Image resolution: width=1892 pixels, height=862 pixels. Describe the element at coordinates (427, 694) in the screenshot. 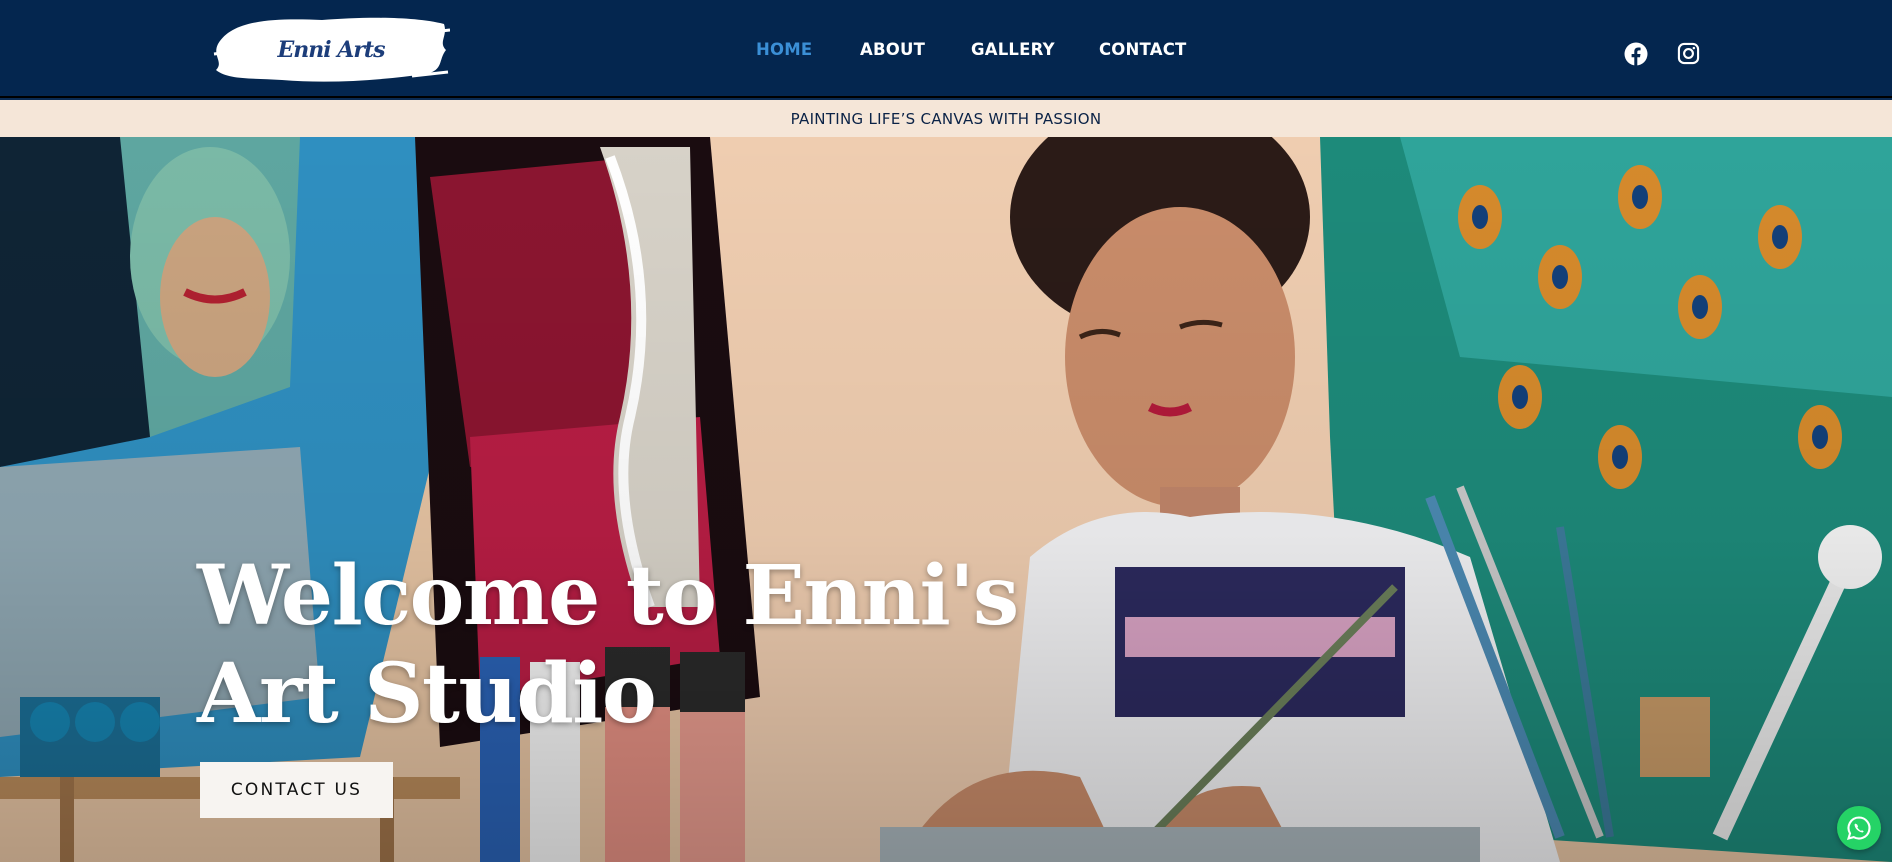

I see `hero-title-line2: Art Studio` at that location.